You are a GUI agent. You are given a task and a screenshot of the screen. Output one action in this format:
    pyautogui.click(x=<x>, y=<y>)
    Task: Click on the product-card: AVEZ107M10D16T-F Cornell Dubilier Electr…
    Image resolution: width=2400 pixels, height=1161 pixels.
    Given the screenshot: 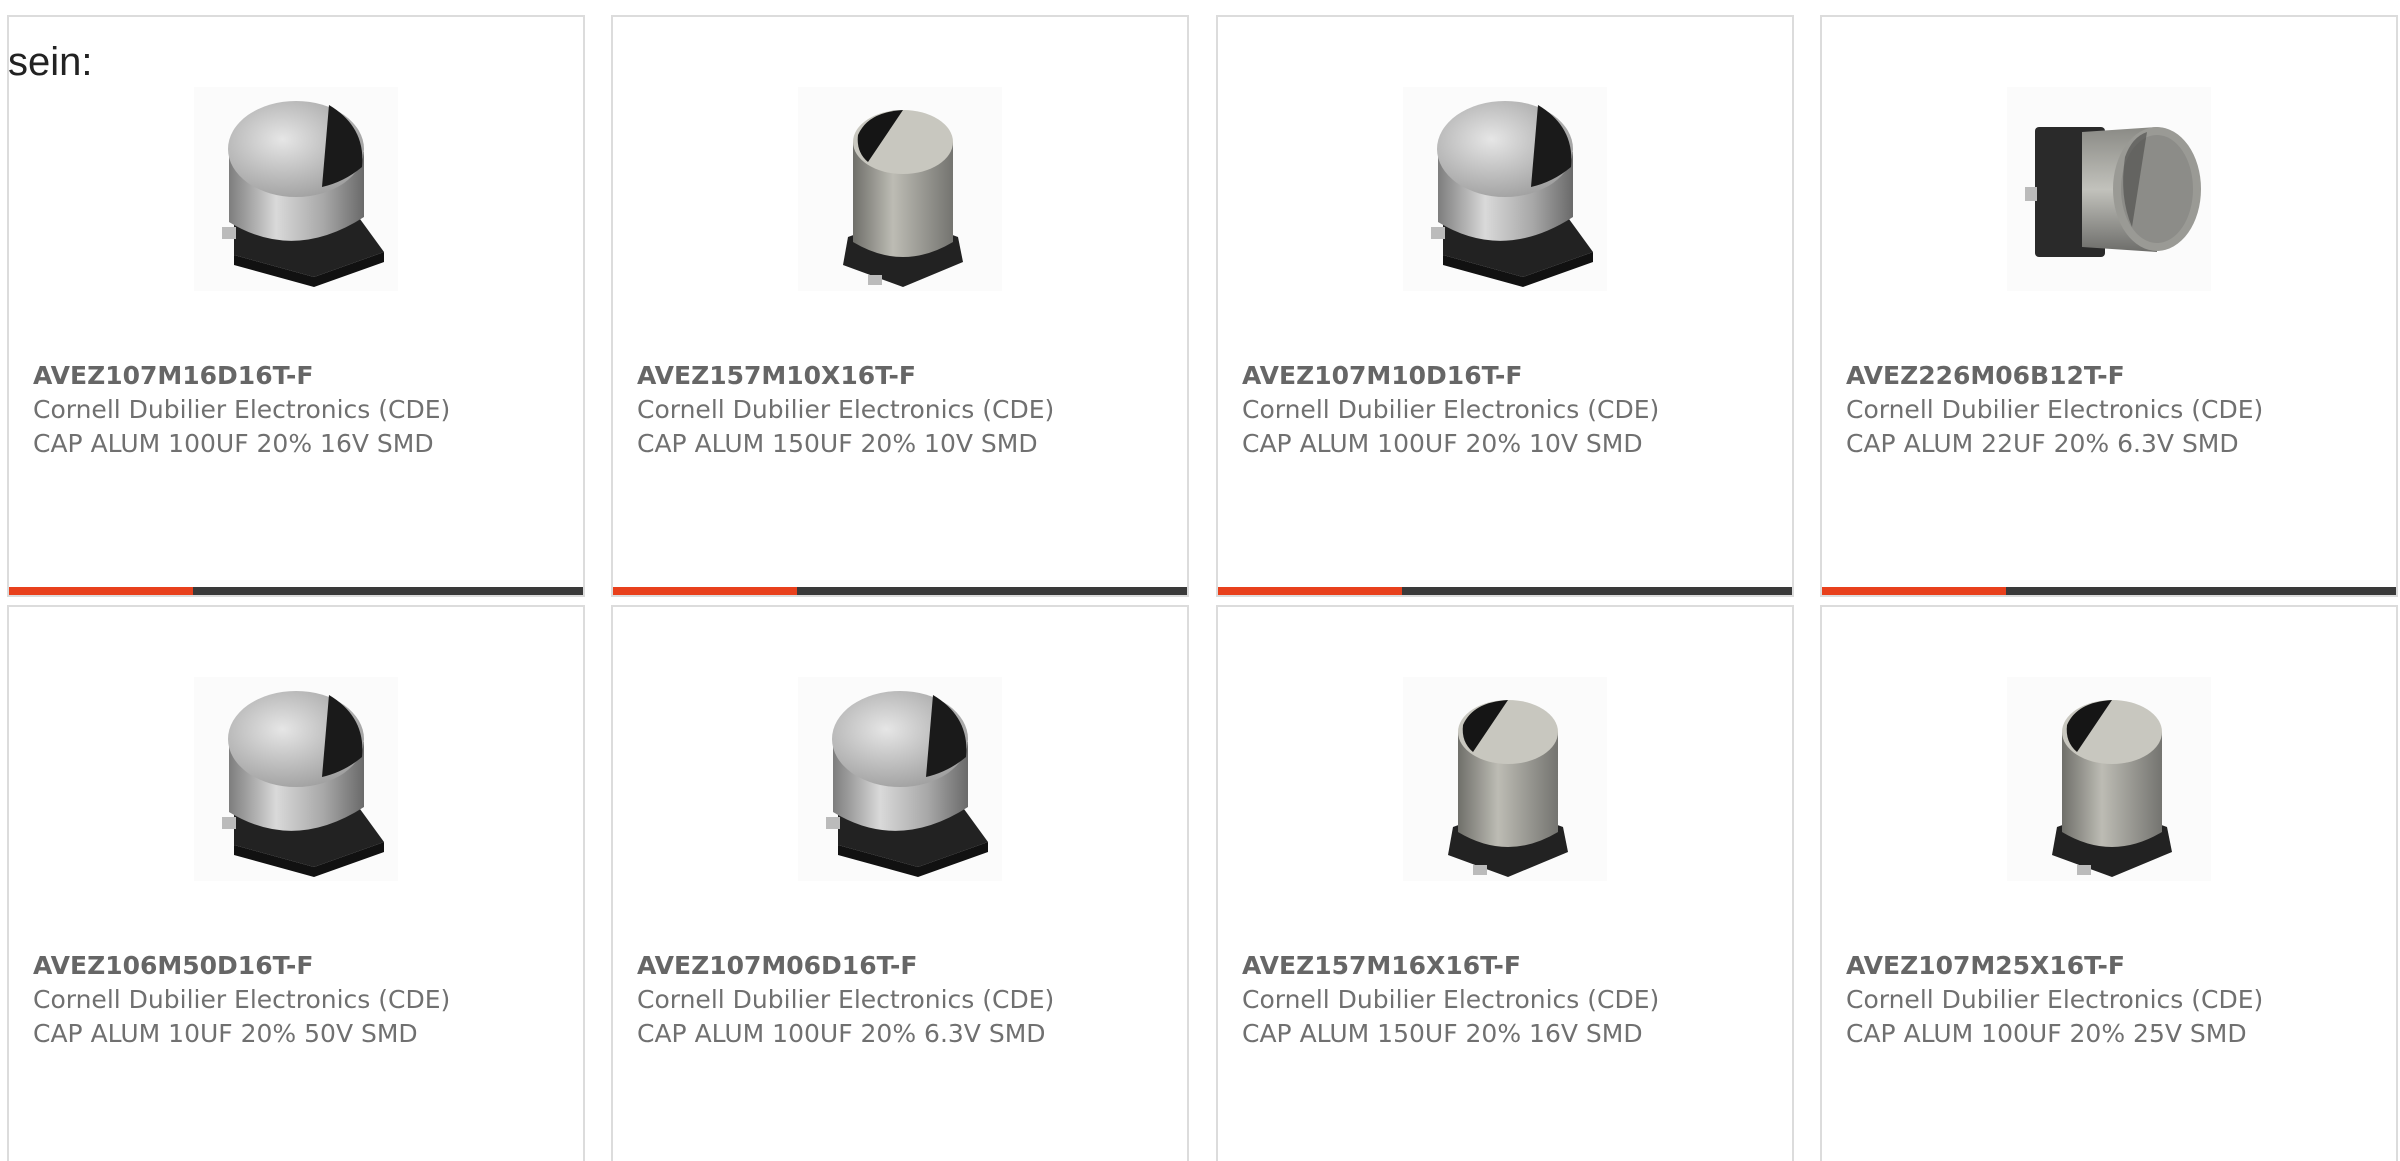 What is the action you would take?
    pyautogui.click(x=1505, y=306)
    